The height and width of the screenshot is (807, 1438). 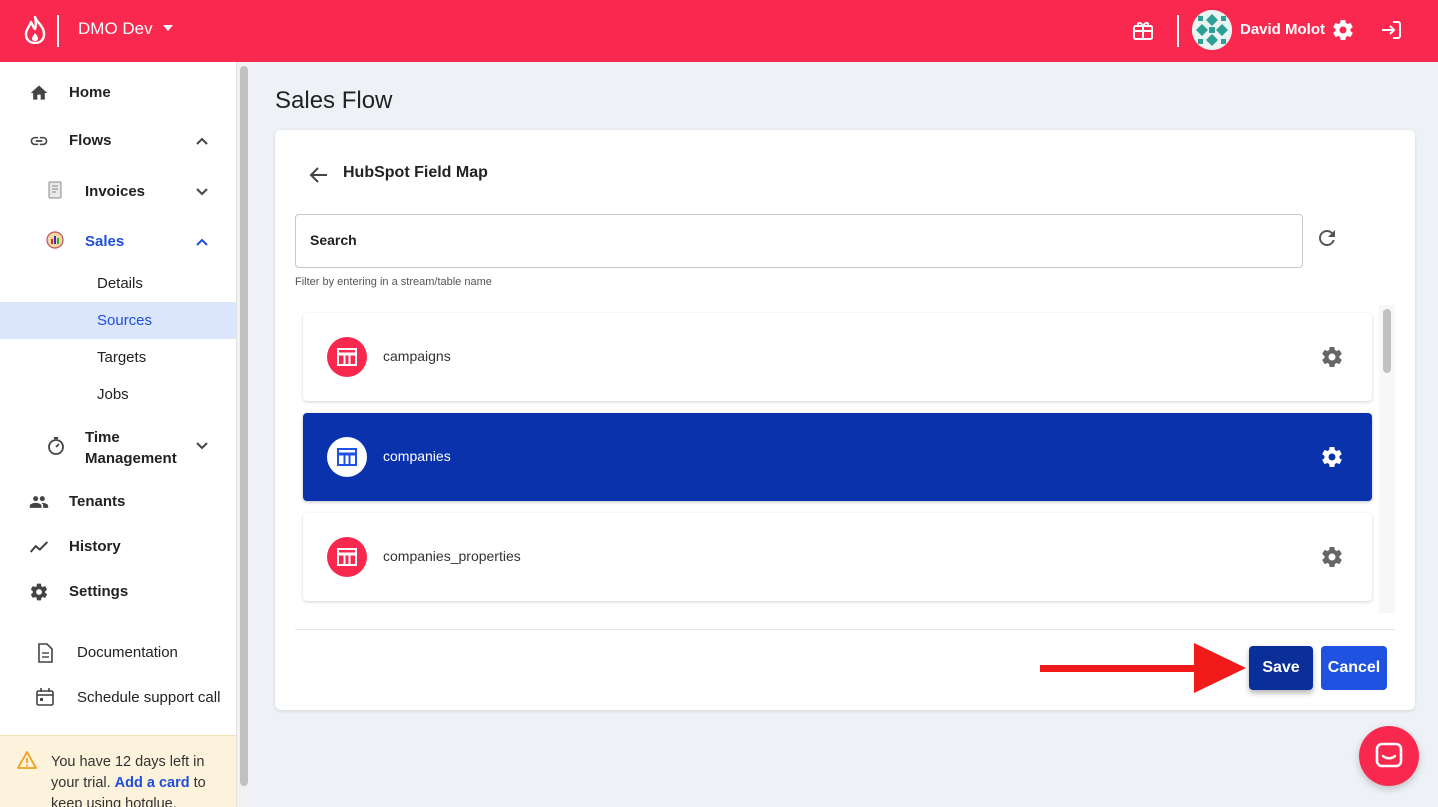 I want to click on sidebar-item-sources: Sources, so click(x=124, y=320).